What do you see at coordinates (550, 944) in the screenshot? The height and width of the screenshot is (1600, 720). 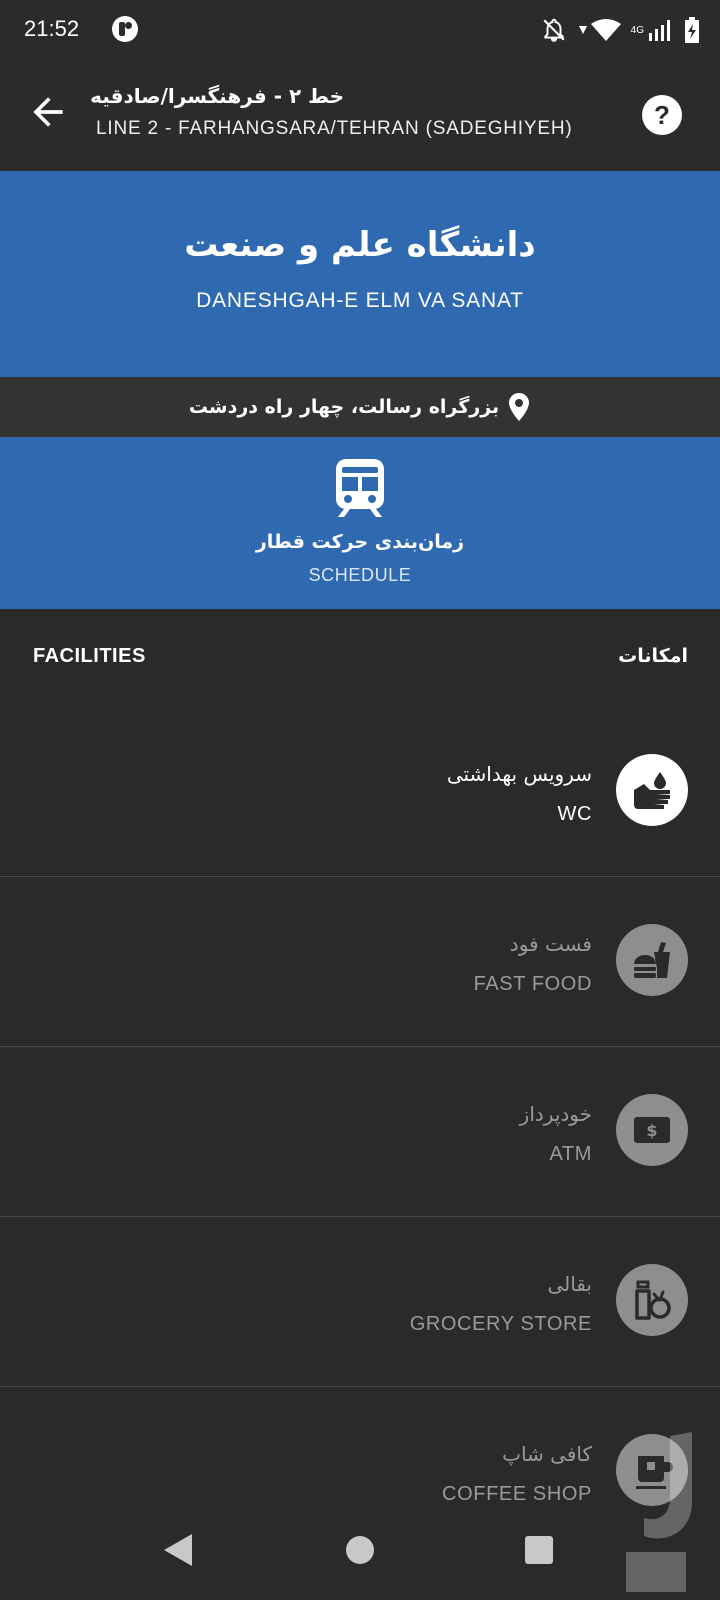 I see `facility-name-fa: فست فود` at bounding box center [550, 944].